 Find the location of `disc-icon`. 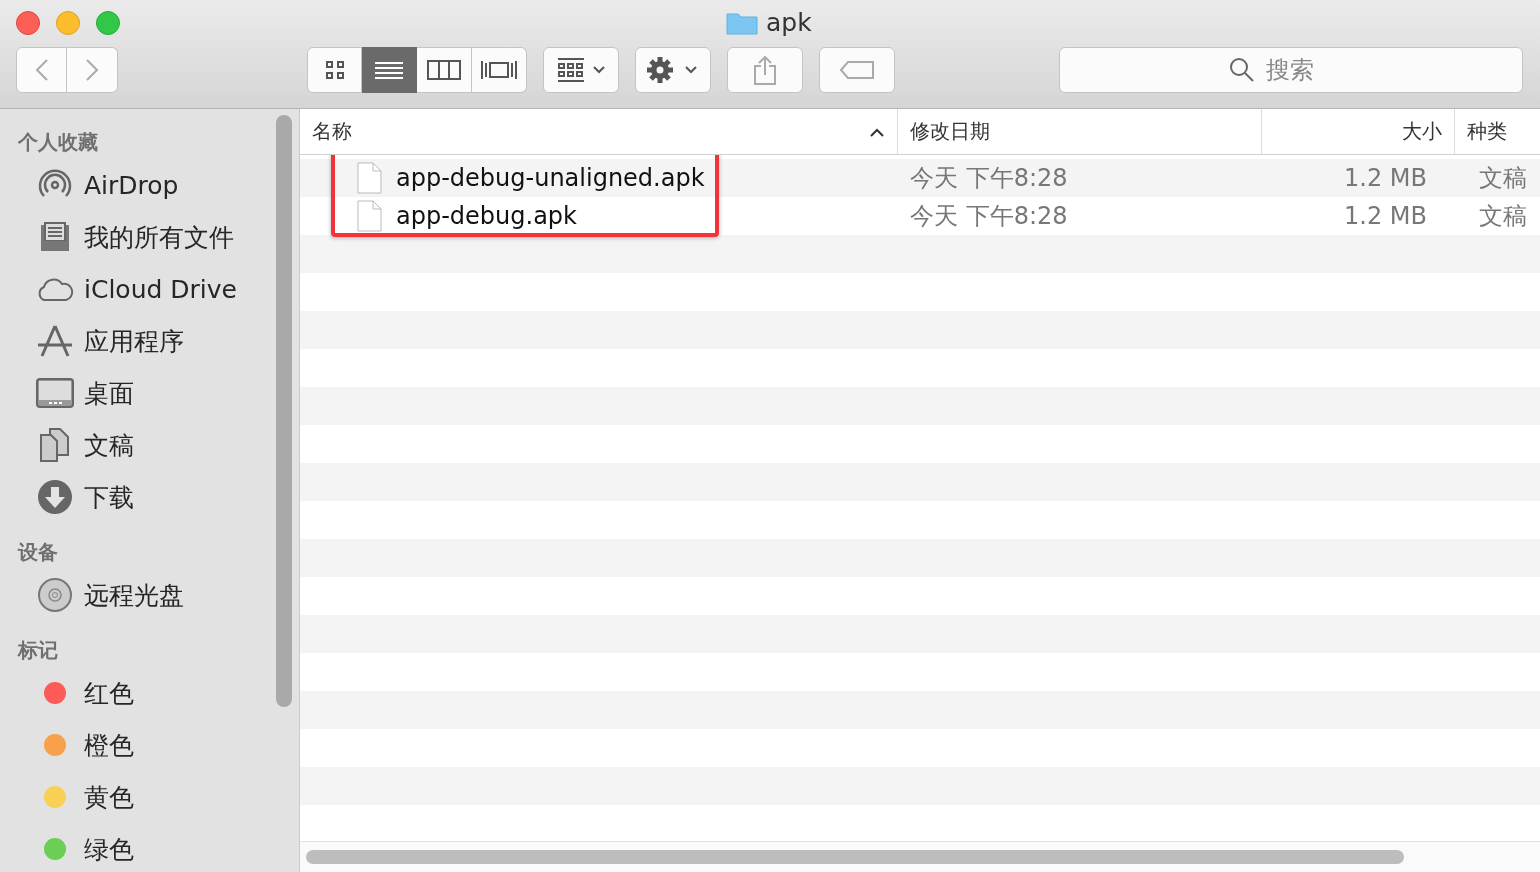

disc-icon is located at coordinates (55, 595).